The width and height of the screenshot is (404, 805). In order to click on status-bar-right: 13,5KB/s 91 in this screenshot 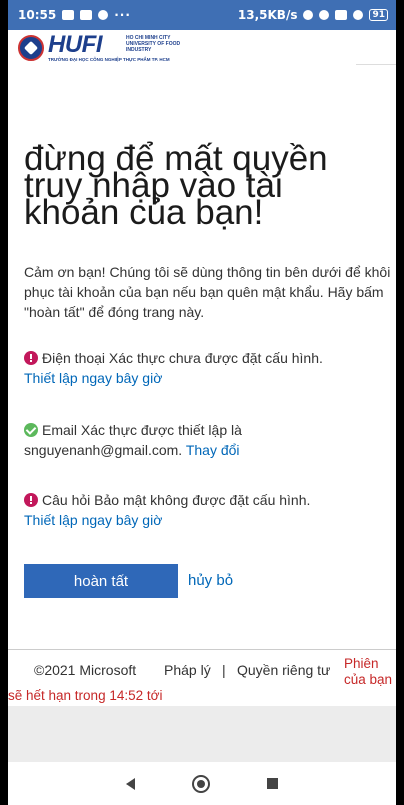, I will do `click(313, 15)`.